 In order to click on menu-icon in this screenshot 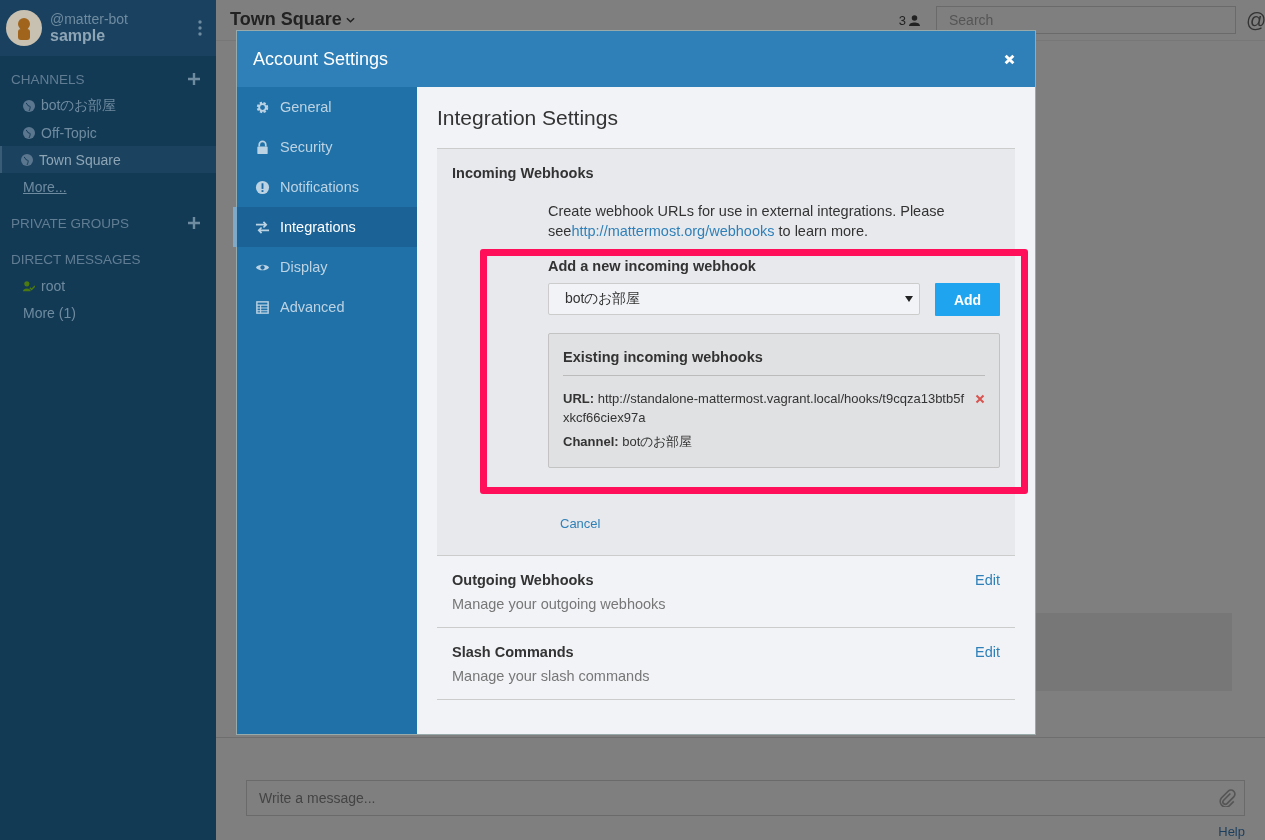, I will do `click(200, 28)`.